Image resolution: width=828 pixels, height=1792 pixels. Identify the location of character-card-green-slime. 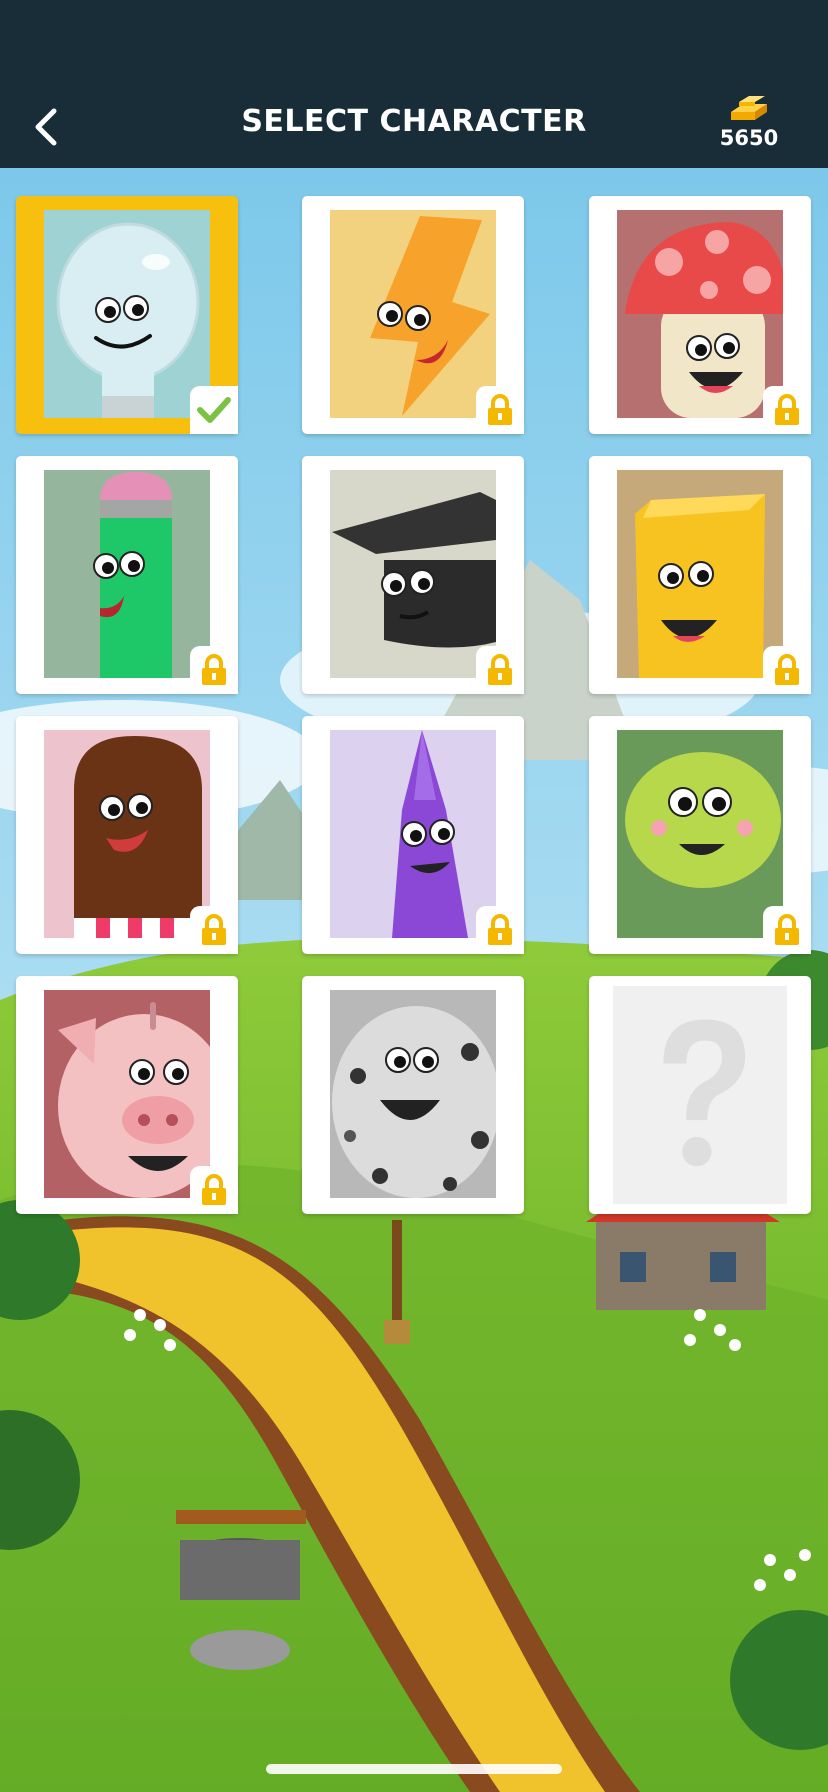
(700, 835).